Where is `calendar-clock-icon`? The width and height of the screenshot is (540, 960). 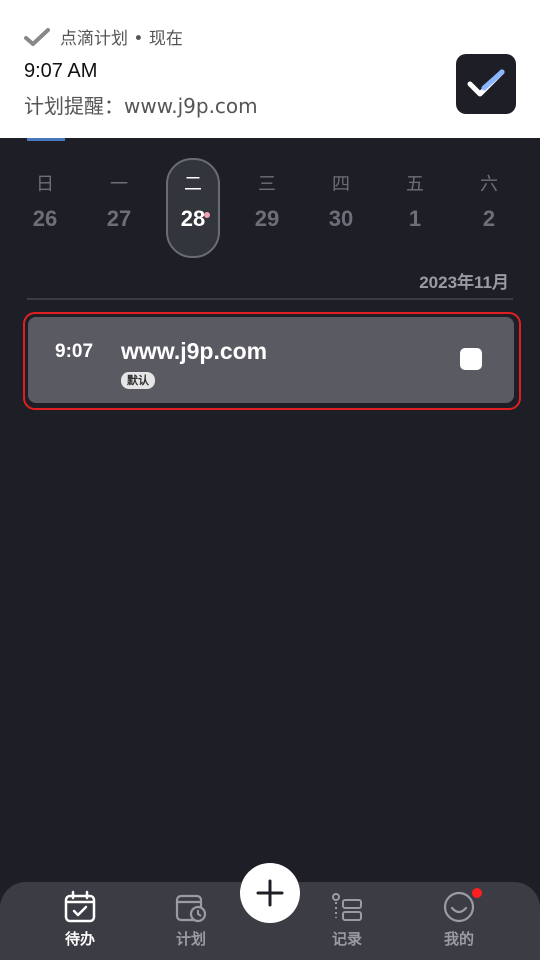 calendar-clock-icon is located at coordinates (191, 908).